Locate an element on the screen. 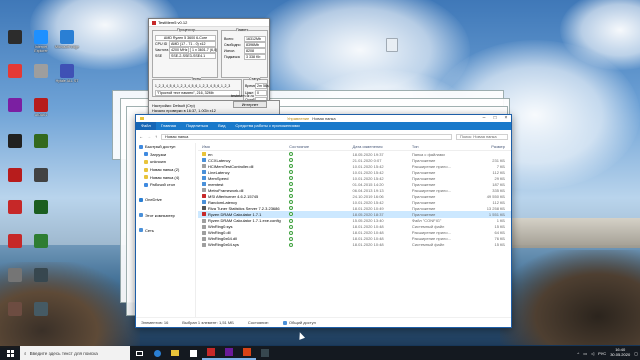 The height and width of the screenshot is (360, 640). processor-label: Процессор is located at coordinates (186, 30).